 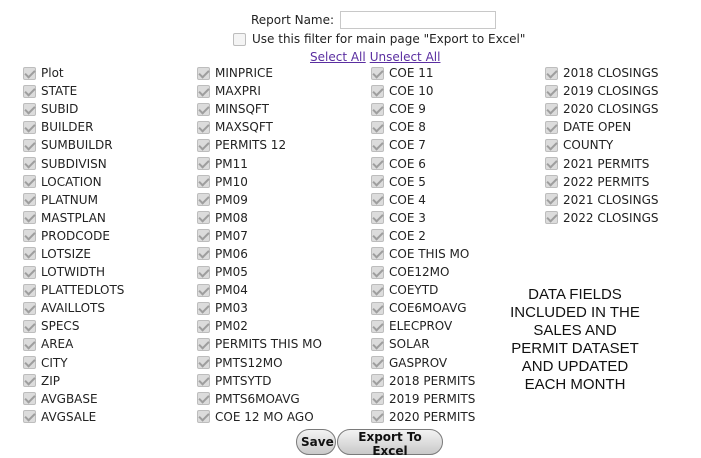 I want to click on field-option: BUILDER, so click(x=73, y=127).